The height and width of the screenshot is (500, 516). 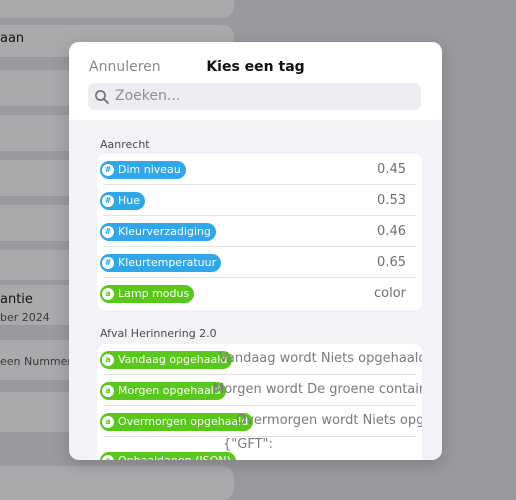 I want to click on tag-row: # Kleurtemperatuur 0.65, so click(x=259, y=262).